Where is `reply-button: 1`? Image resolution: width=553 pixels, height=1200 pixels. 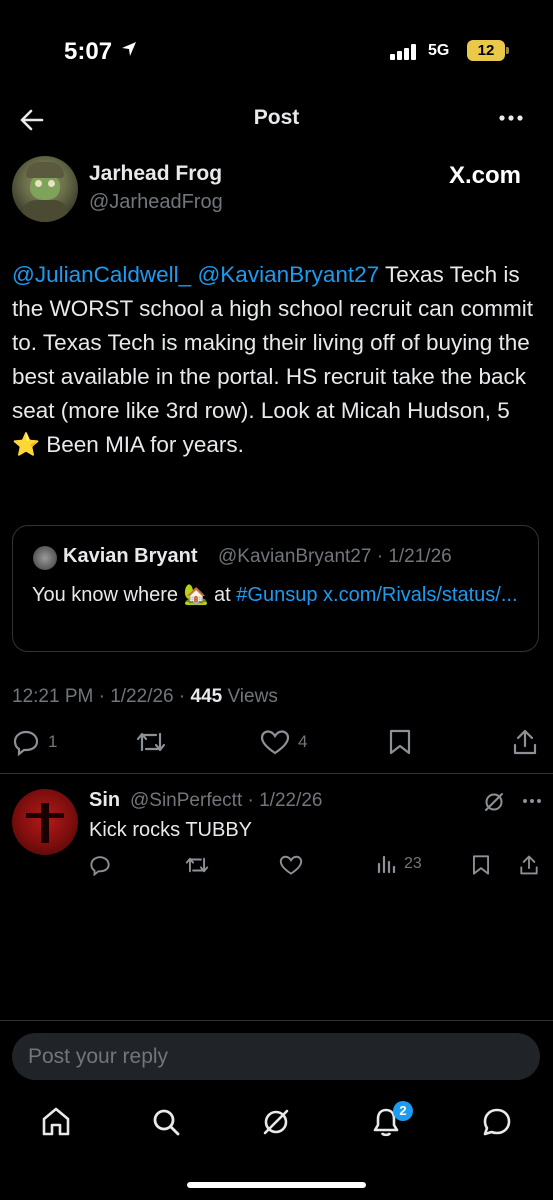 reply-button: 1 is located at coordinates (34, 742).